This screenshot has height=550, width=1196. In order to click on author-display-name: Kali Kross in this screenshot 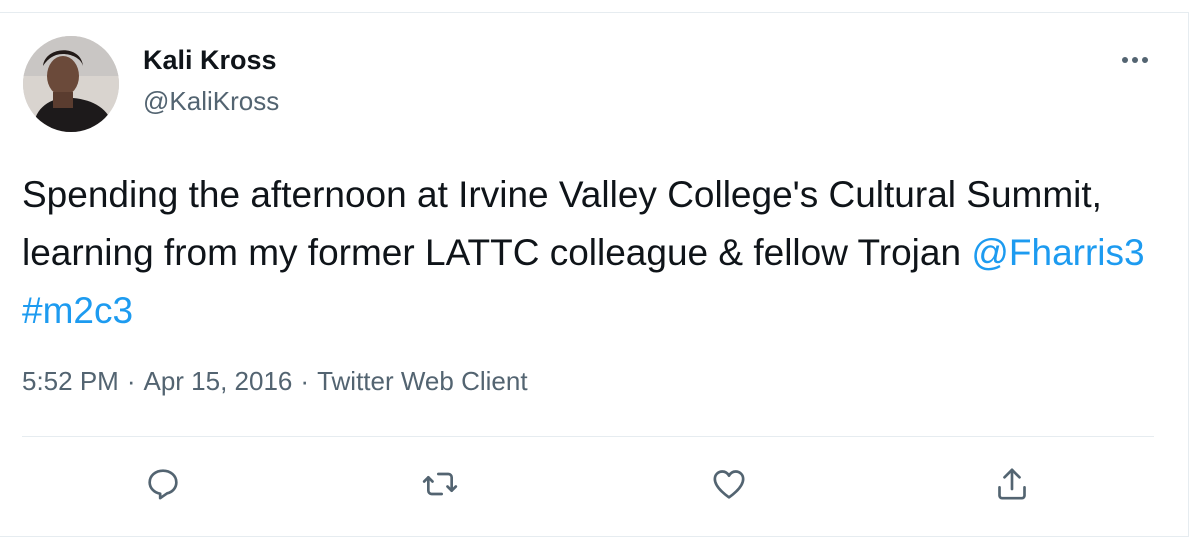, I will do `click(210, 60)`.